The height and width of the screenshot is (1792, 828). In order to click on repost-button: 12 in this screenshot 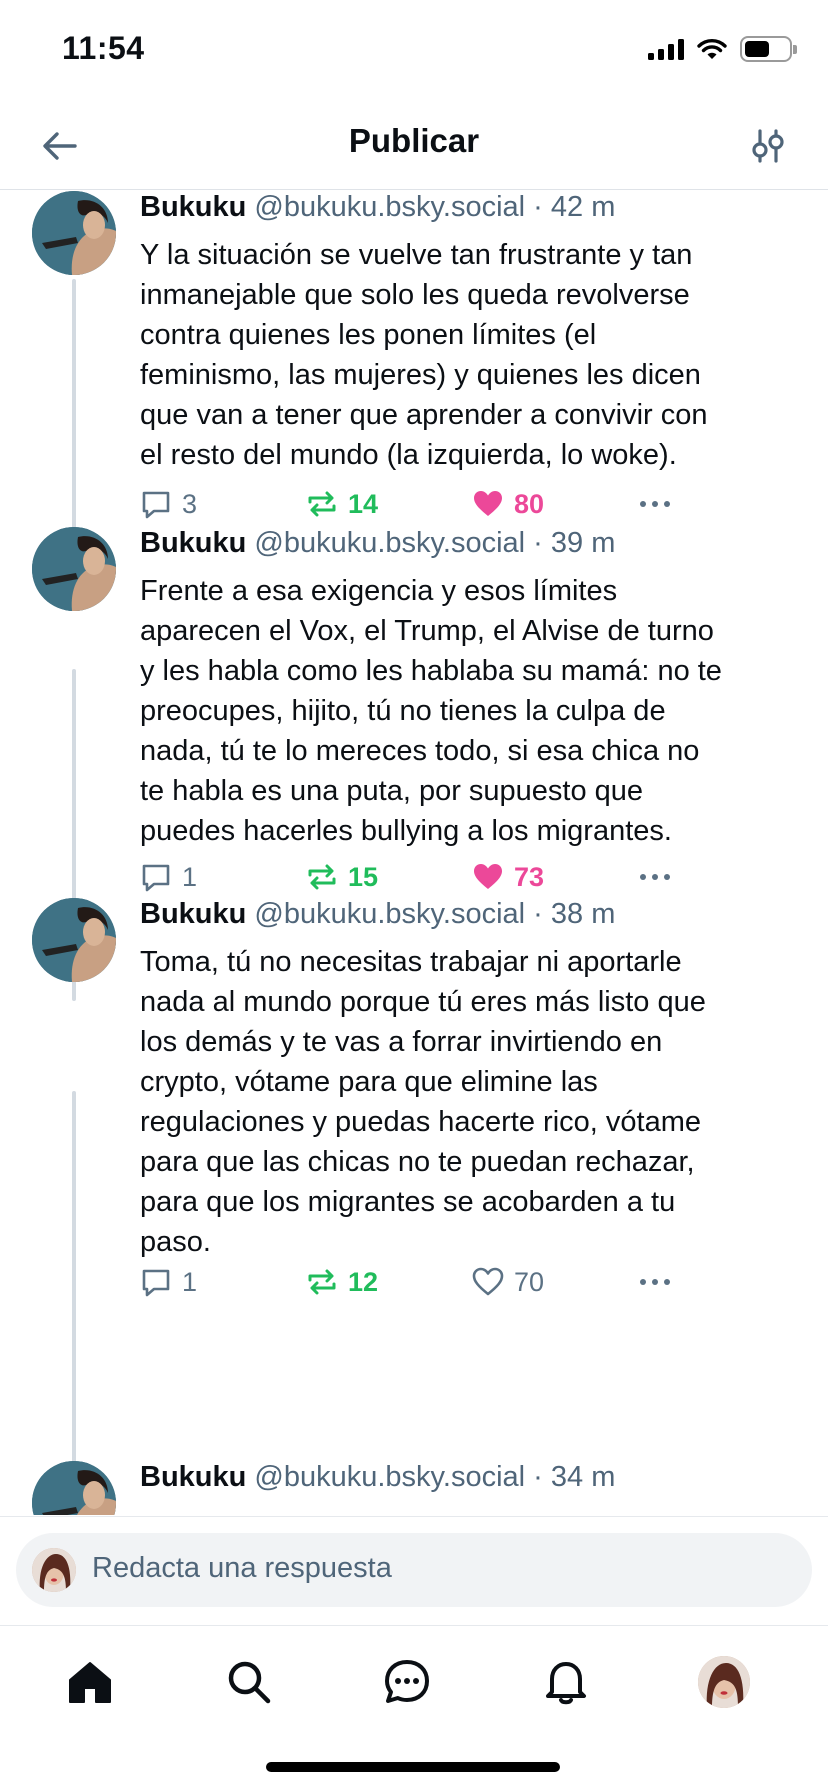, I will do `click(342, 1282)`.